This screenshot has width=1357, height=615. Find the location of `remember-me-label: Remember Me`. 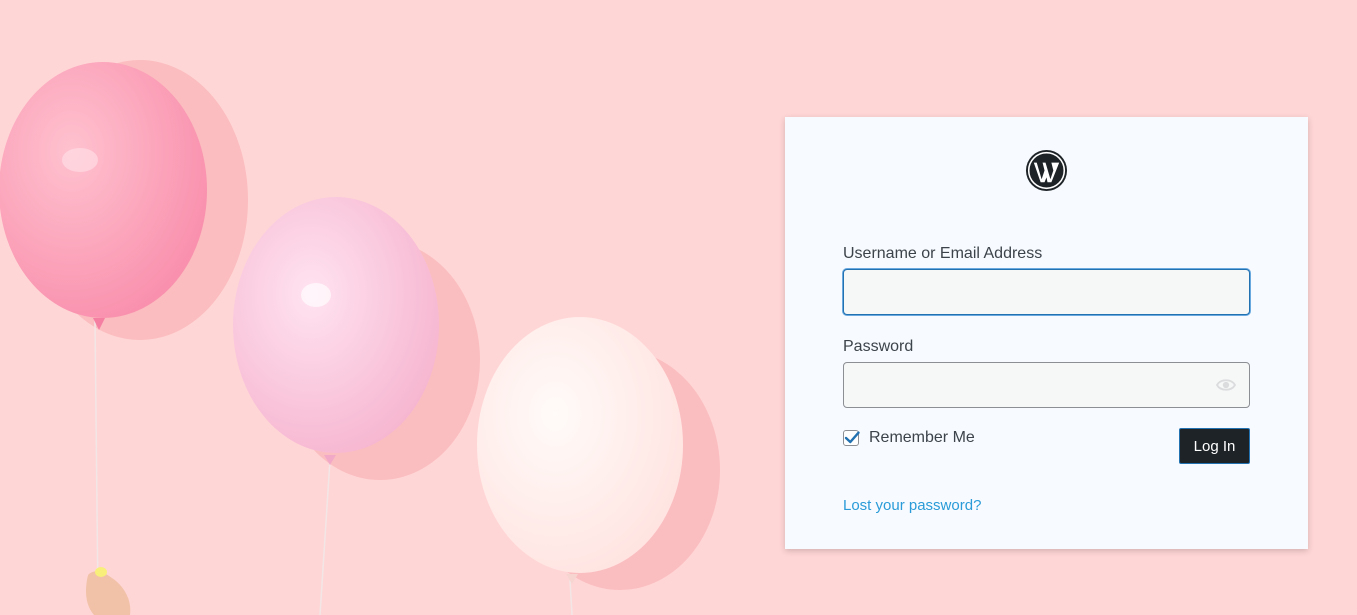

remember-me-label: Remember Me is located at coordinates (922, 437).